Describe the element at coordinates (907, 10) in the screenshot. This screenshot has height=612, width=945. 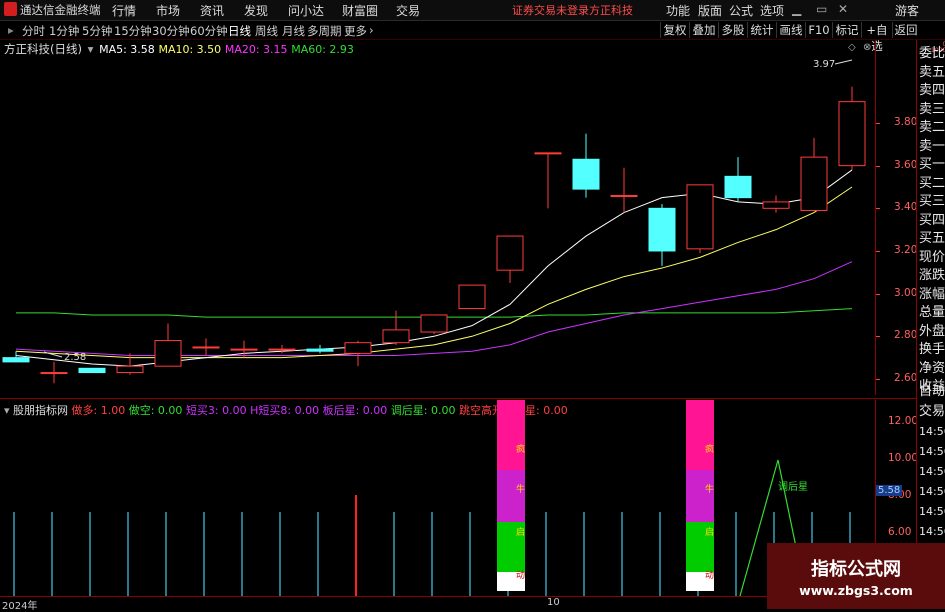
I see `guest-label: 游客` at that location.